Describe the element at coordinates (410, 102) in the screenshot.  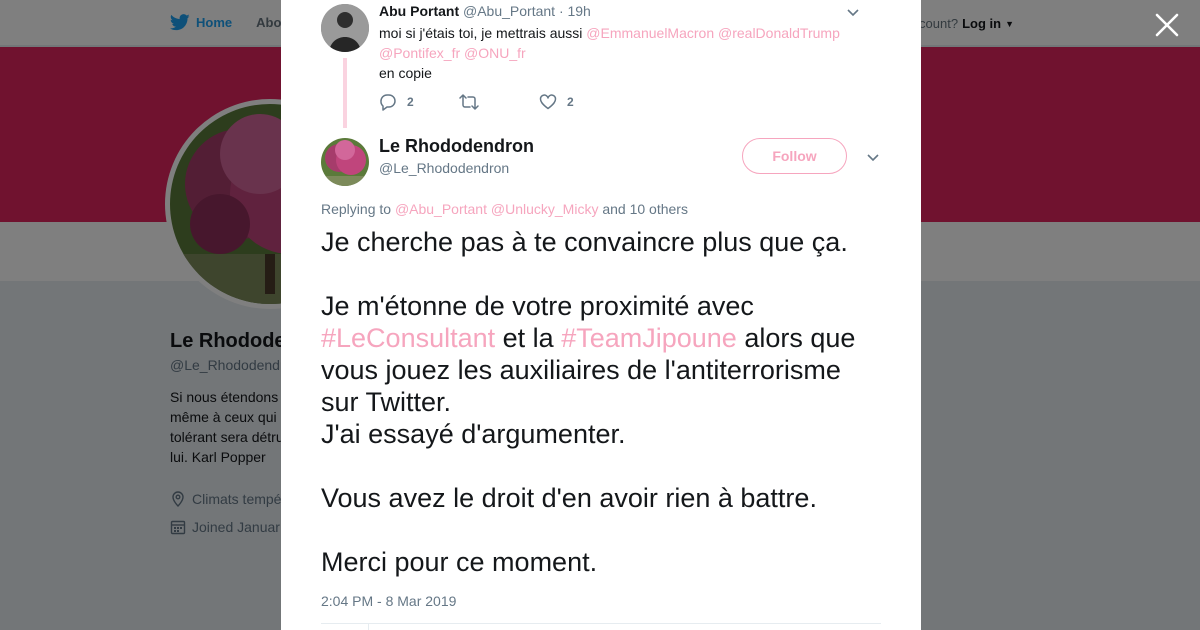
I see `reply-count: 2` at that location.